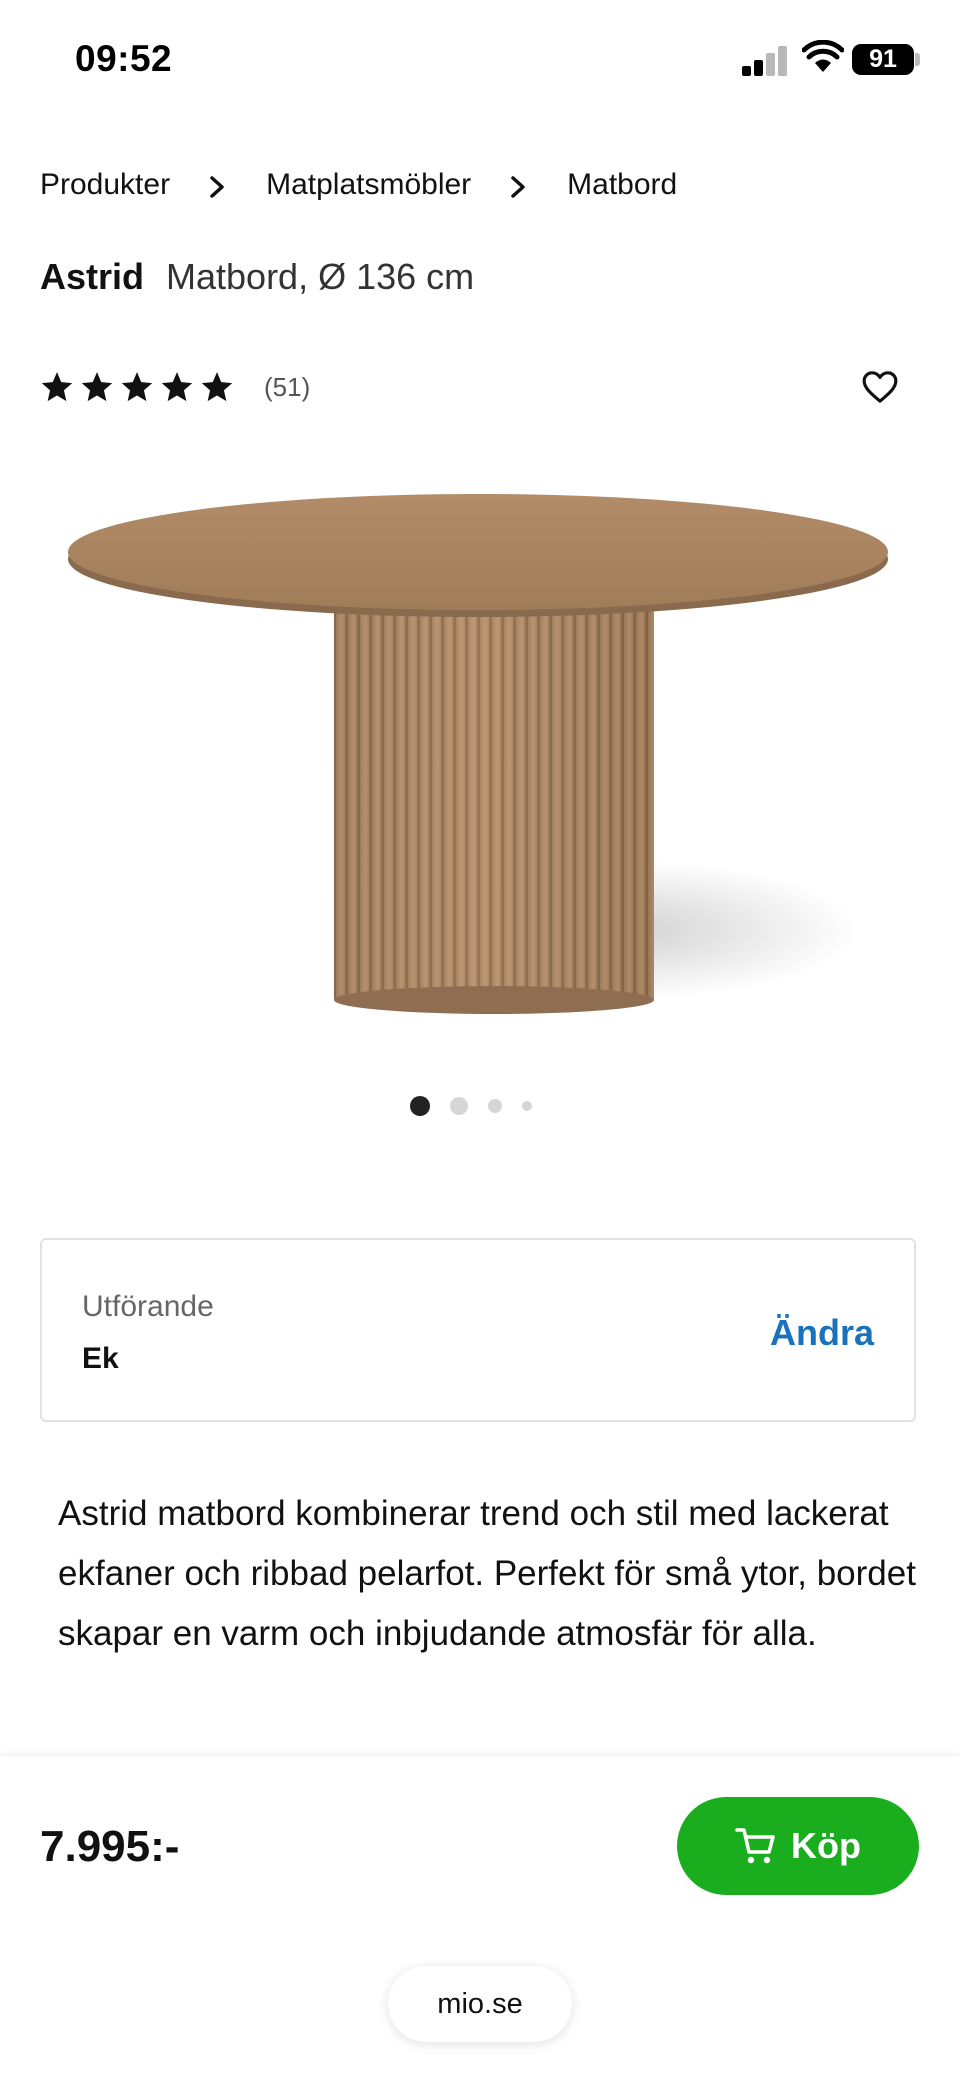 This screenshot has width=960, height=2078. Describe the element at coordinates (100, 1358) in the screenshot. I see `variant-value: Ek` at that location.